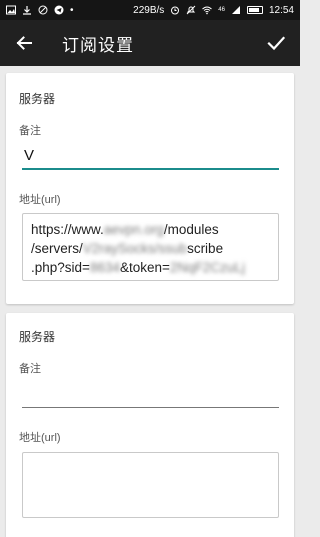 Image resolution: width=320 pixels, height=537 pixels. I want to click on signal-label: 46, so click(221, 10).